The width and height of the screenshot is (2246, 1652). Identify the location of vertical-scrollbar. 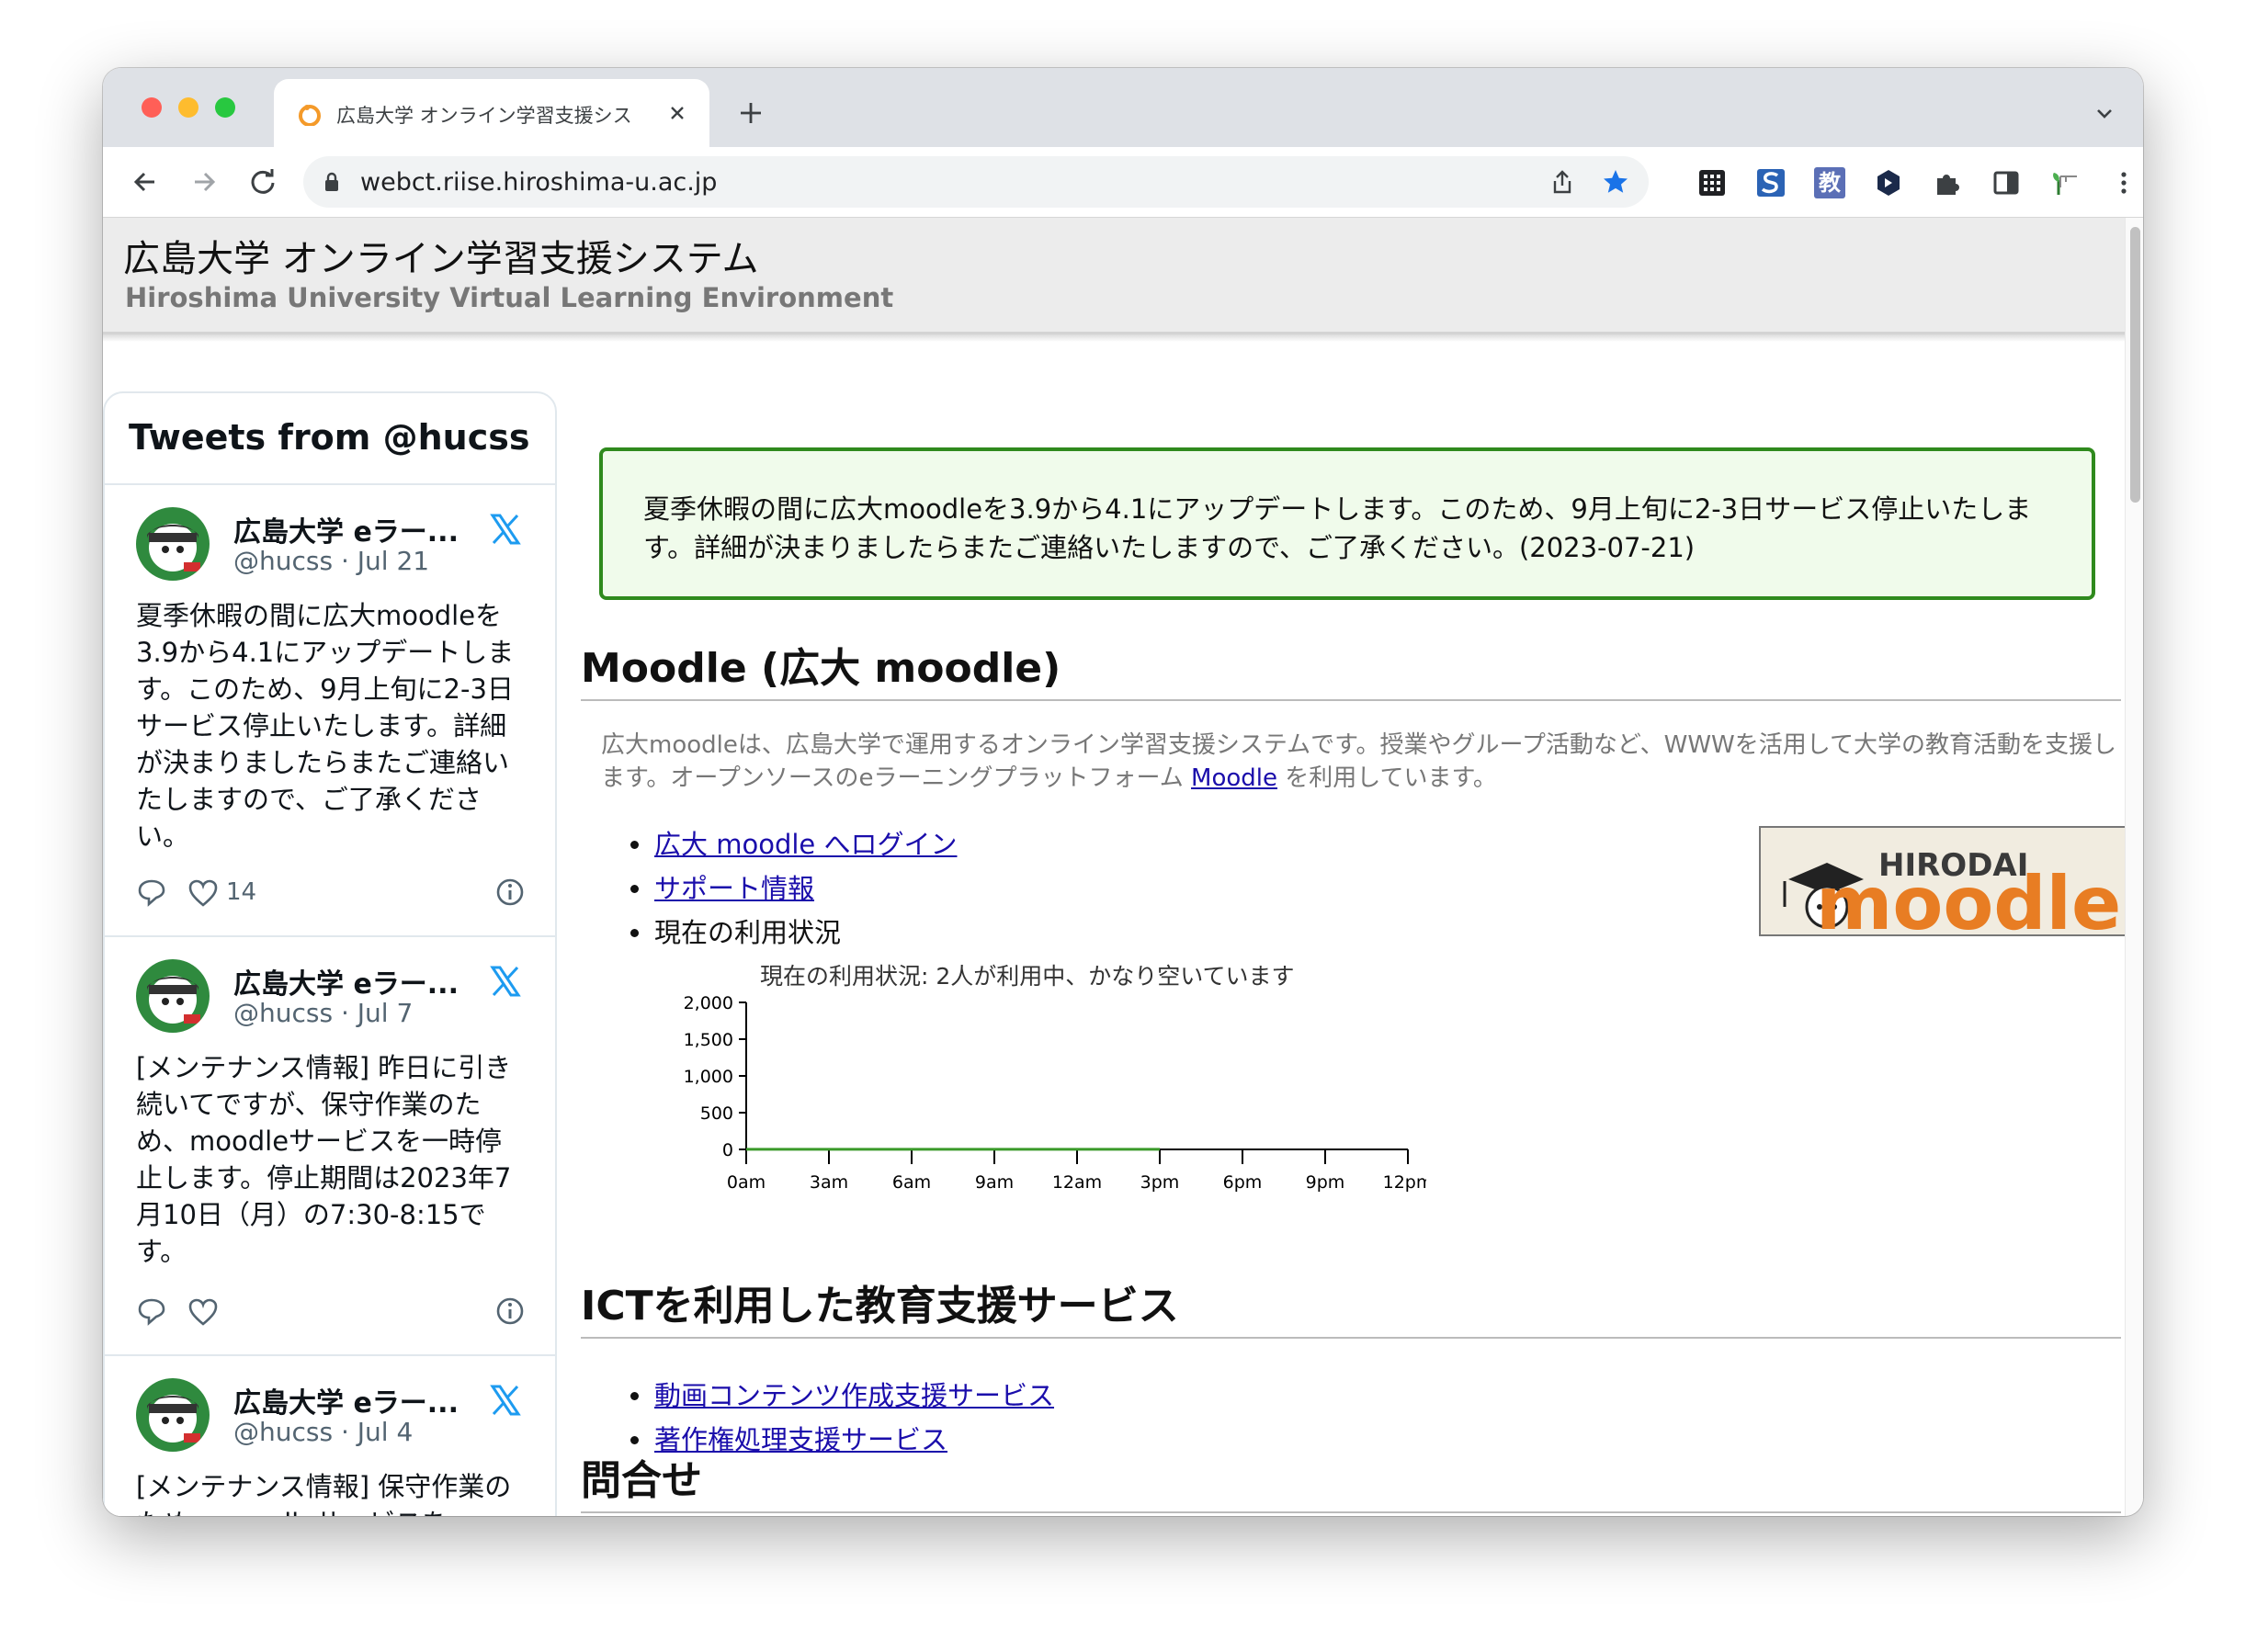
(2134, 867).